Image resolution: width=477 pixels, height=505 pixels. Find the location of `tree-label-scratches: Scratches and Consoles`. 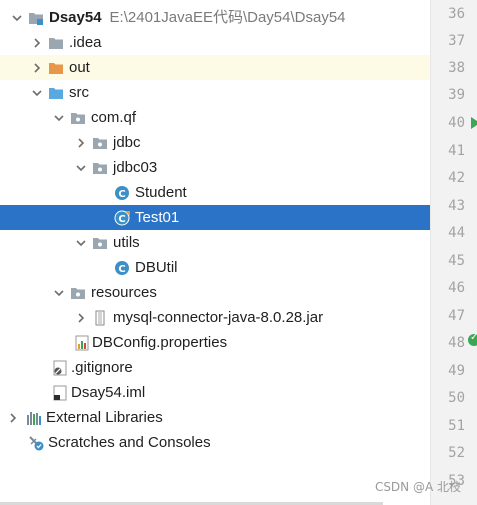

tree-label-scratches: Scratches and Consoles is located at coordinates (129, 442).